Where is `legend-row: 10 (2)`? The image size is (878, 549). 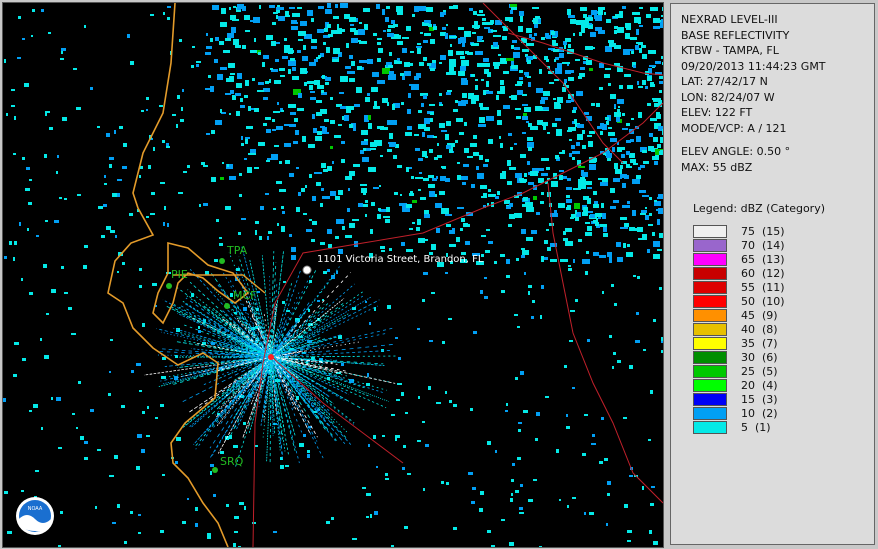
legend-row: 10 (2) is located at coordinates (739, 413).